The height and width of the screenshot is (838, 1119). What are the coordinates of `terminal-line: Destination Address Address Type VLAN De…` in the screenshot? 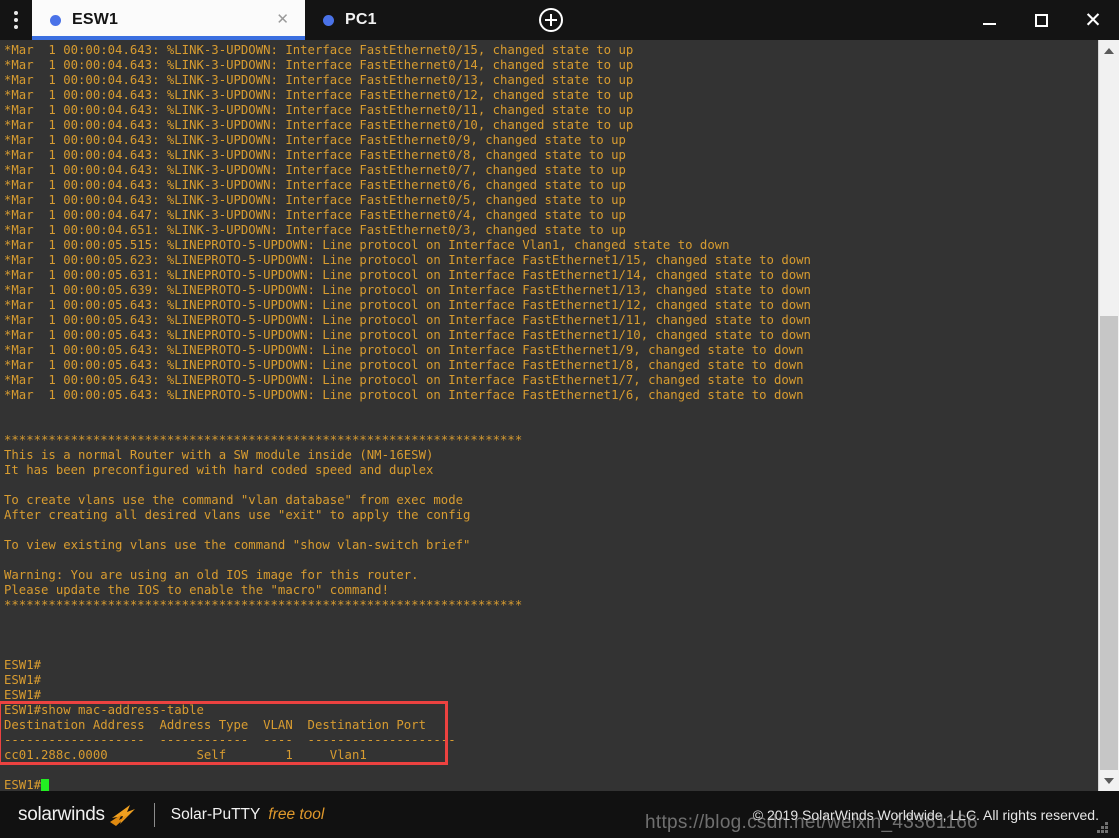 It's located at (215, 725).